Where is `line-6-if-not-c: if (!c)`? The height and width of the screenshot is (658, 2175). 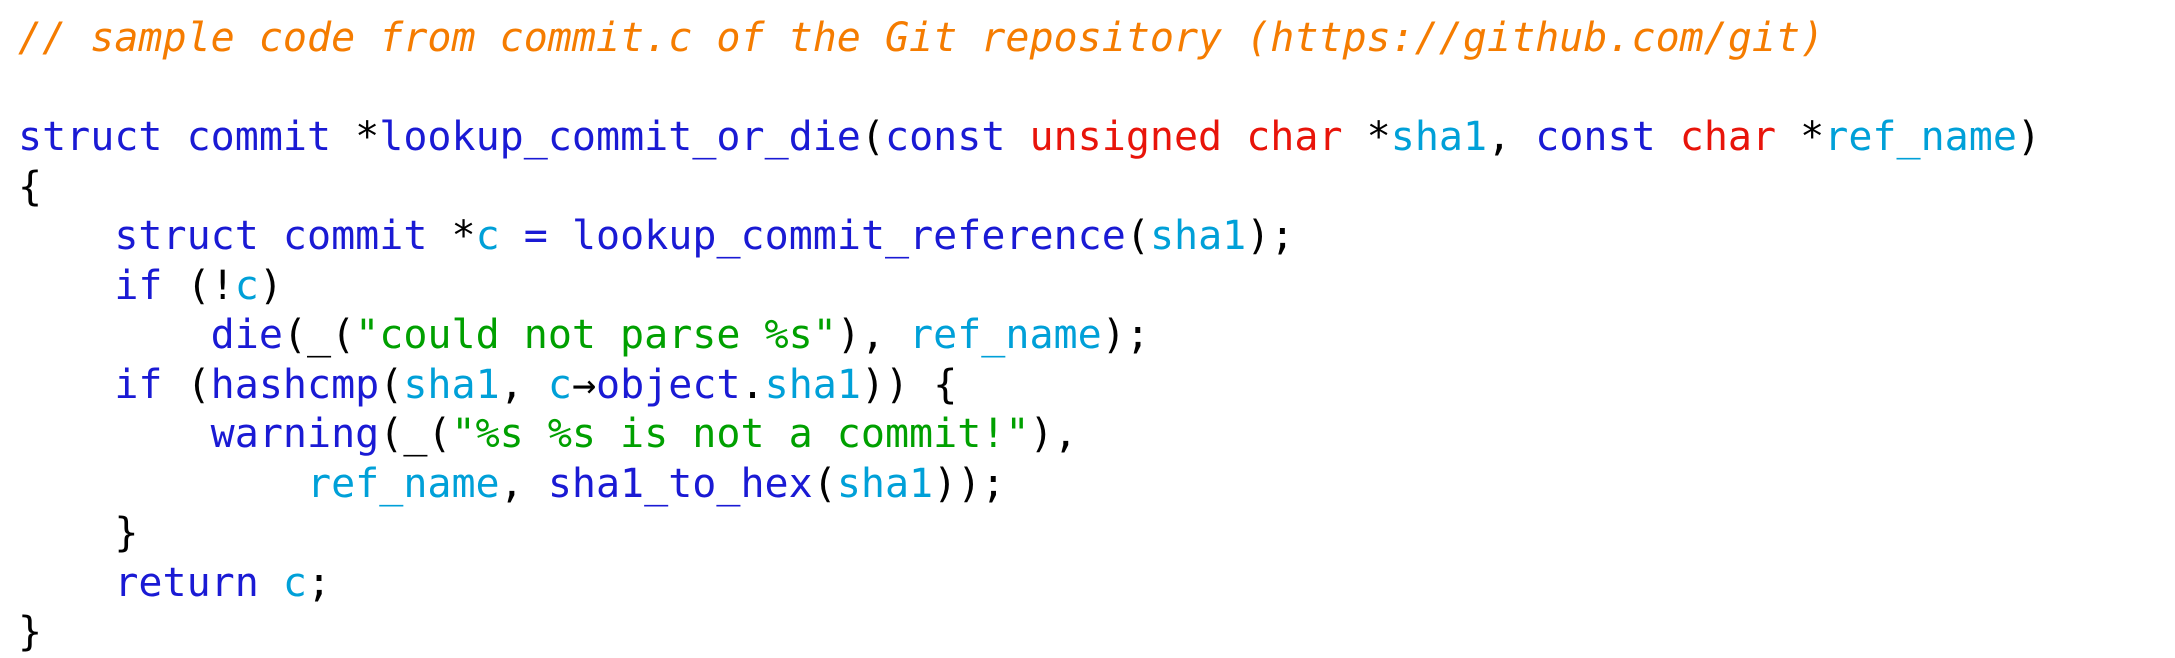 line-6-if-not-c: if (!c) is located at coordinates (1096, 287).